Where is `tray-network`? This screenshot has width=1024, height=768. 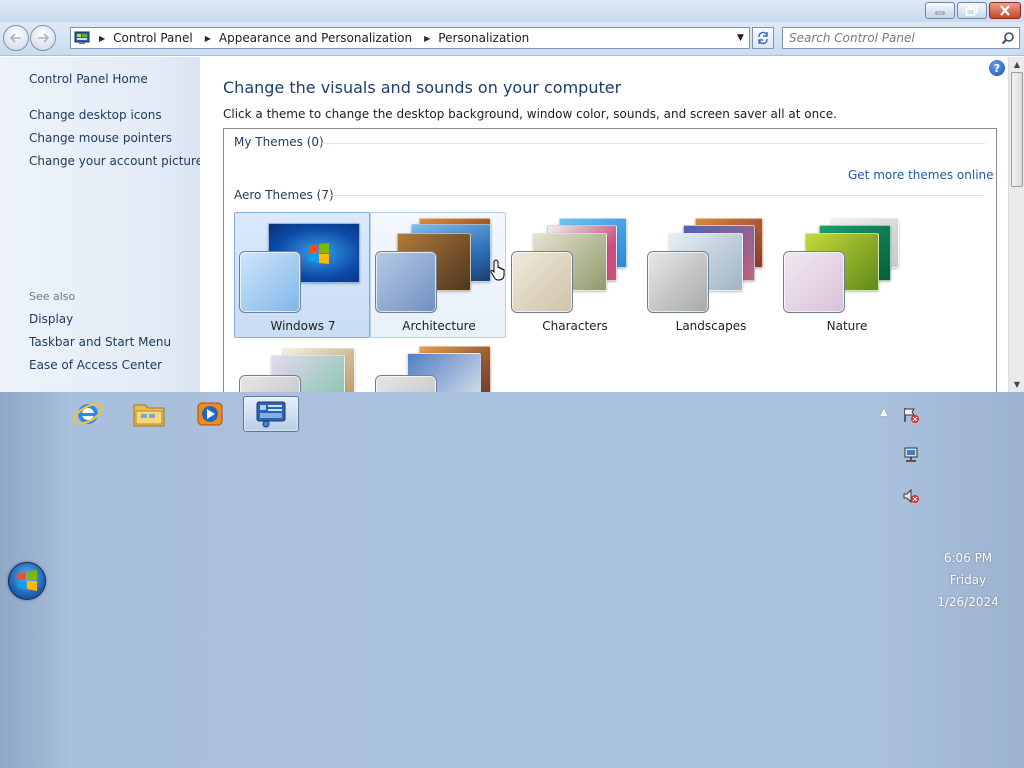 tray-network is located at coordinates (911, 455).